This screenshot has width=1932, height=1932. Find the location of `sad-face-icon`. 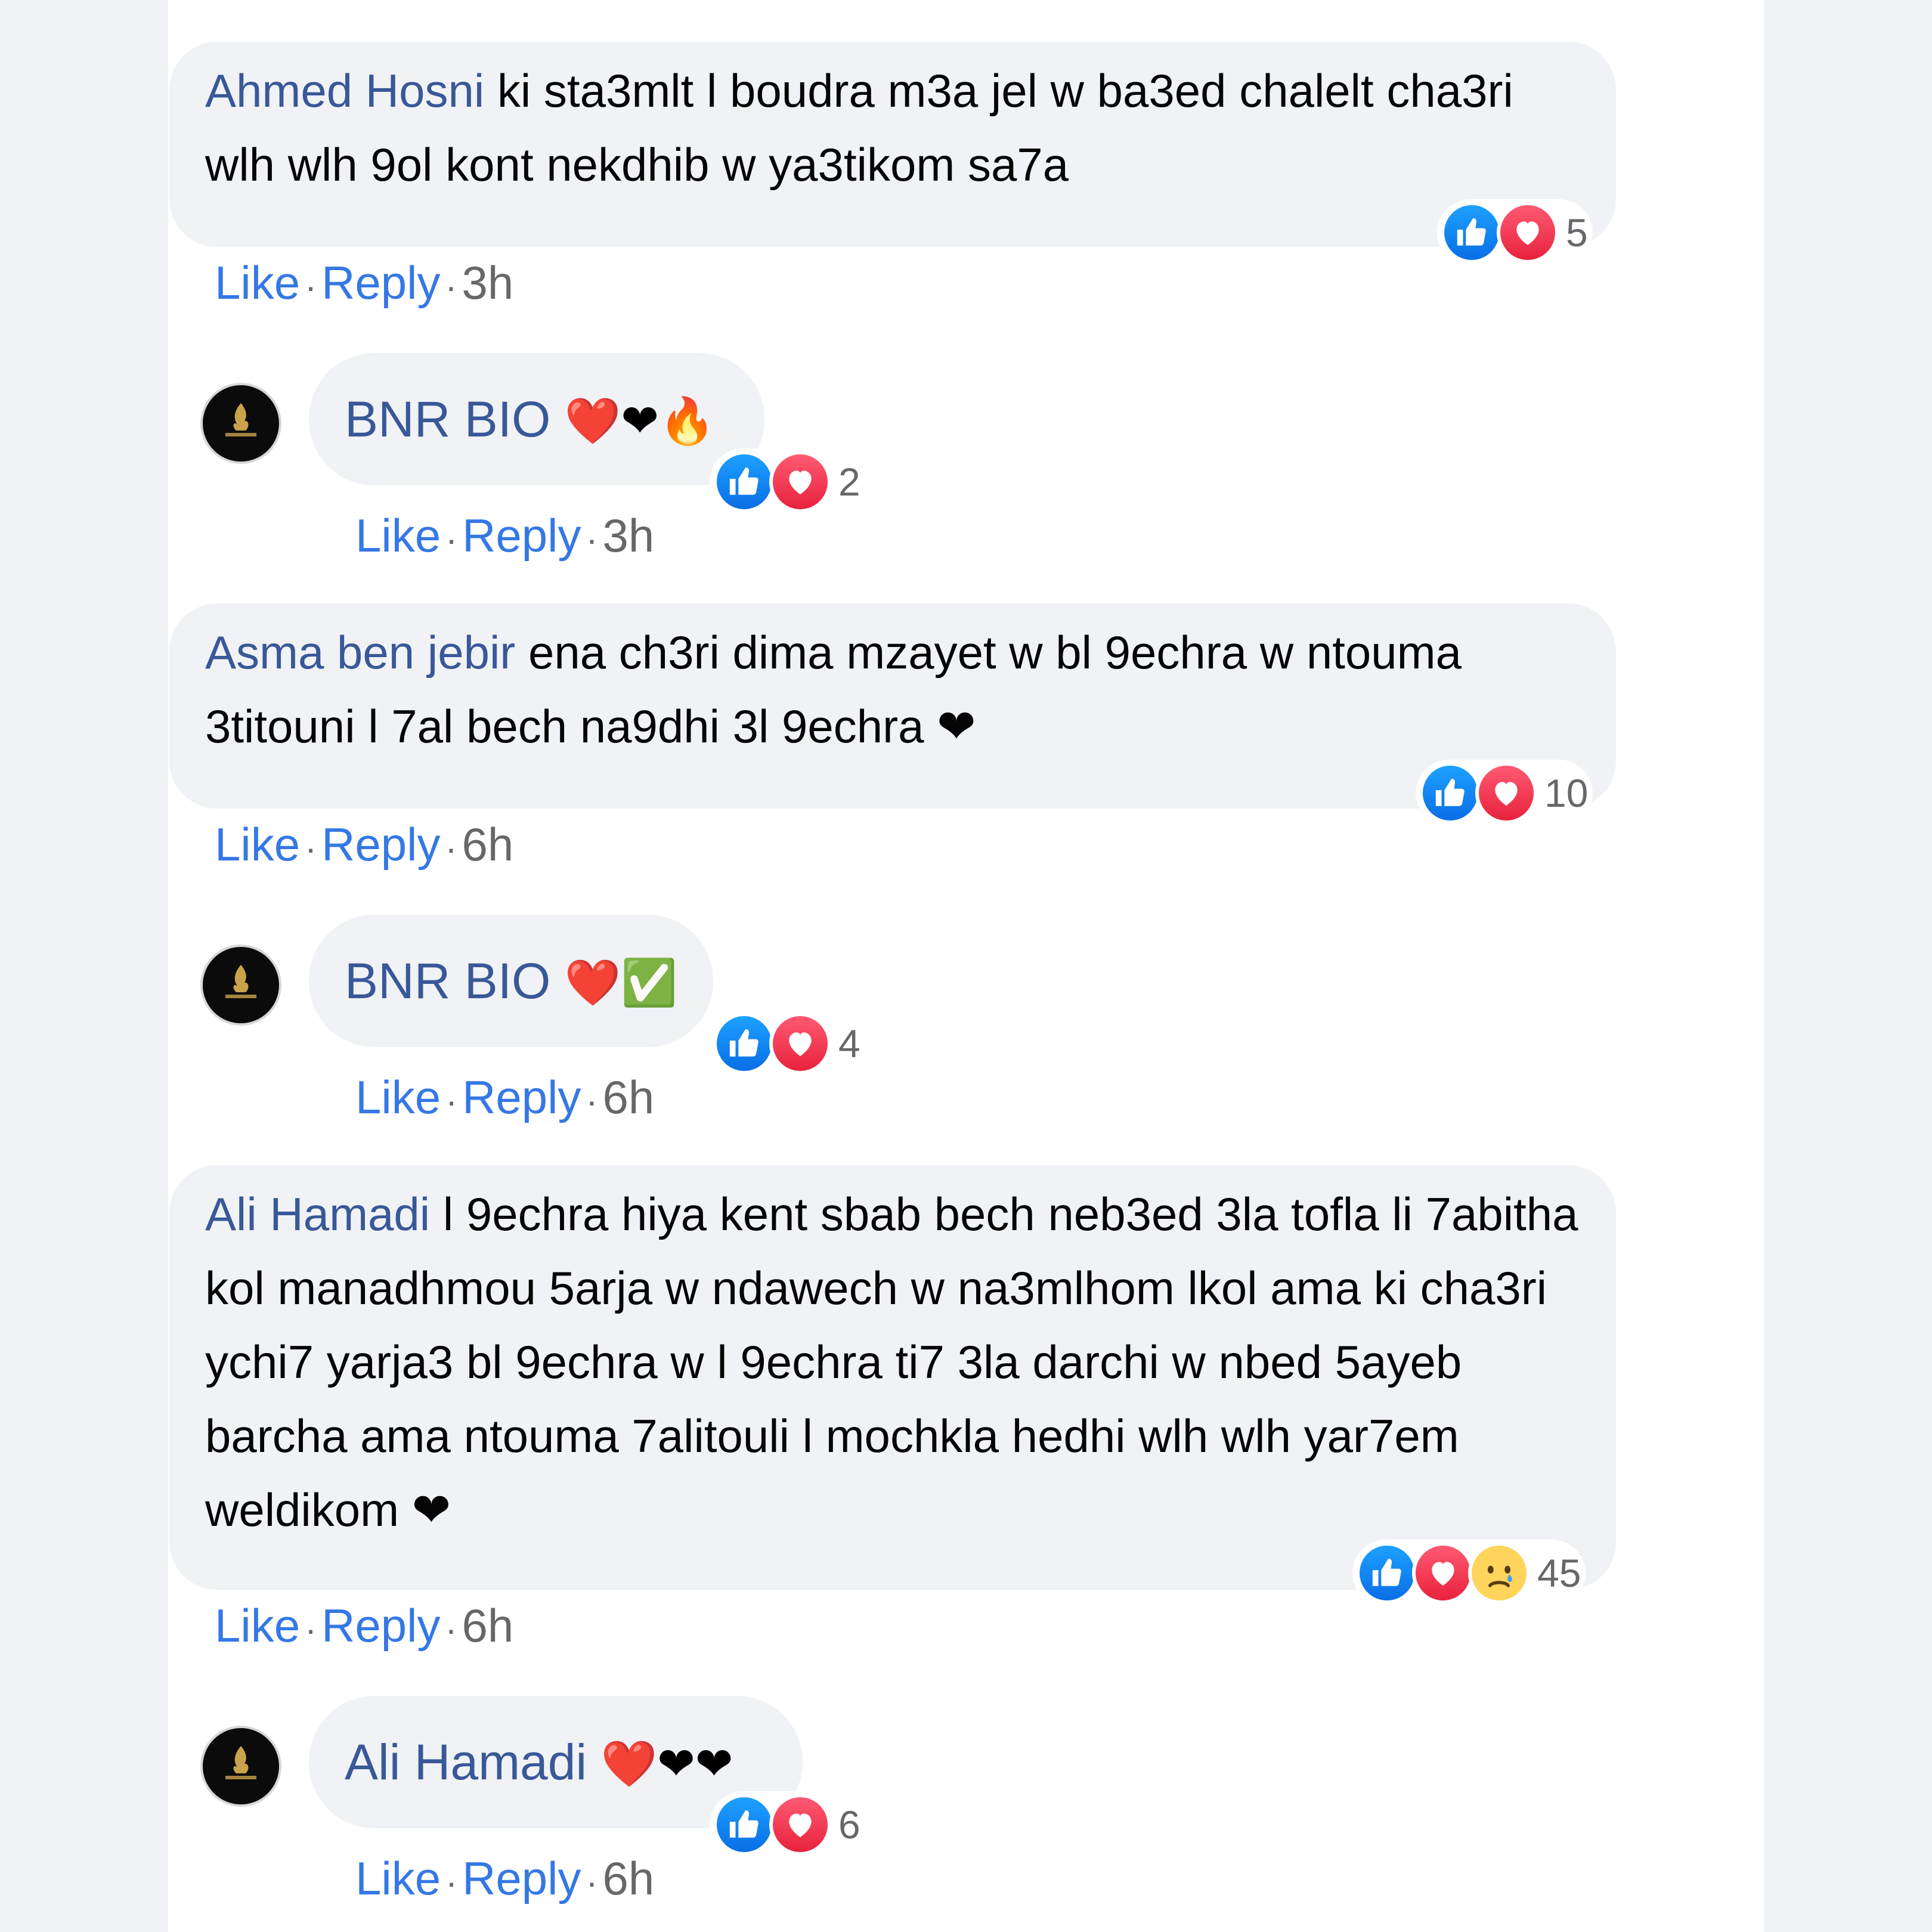

sad-face-icon is located at coordinates (1499, 1573).